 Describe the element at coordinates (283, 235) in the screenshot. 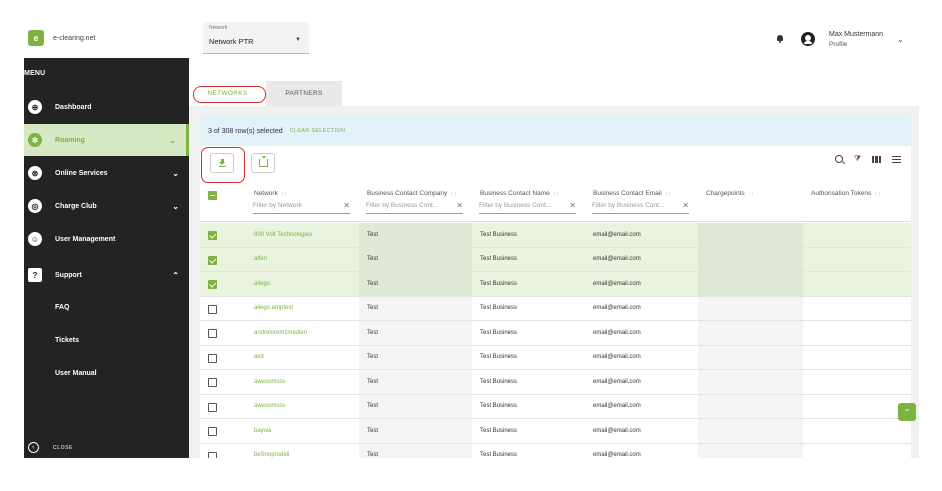

I see `cell-network: 800 Volt Technologies` at that location.